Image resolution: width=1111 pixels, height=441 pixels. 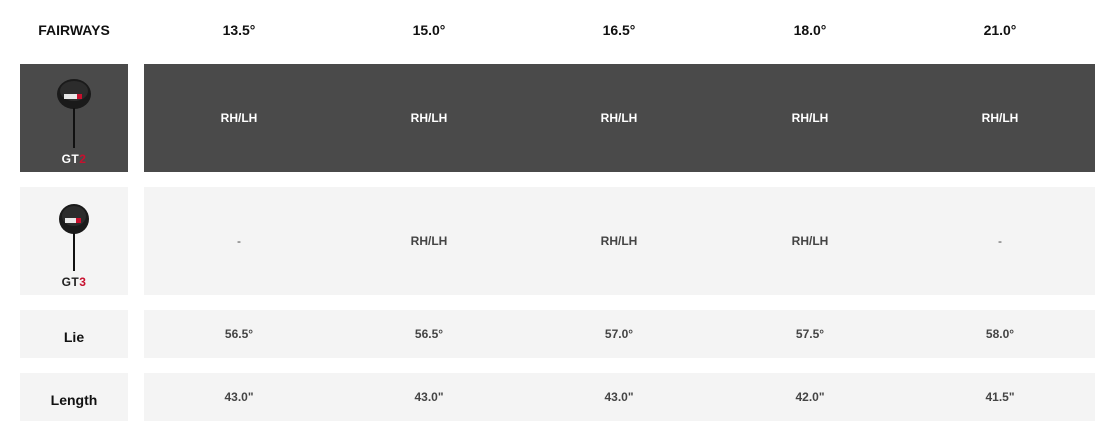 I want to click on lie-cell-1: 56.5°, so click(x=239, y=334).